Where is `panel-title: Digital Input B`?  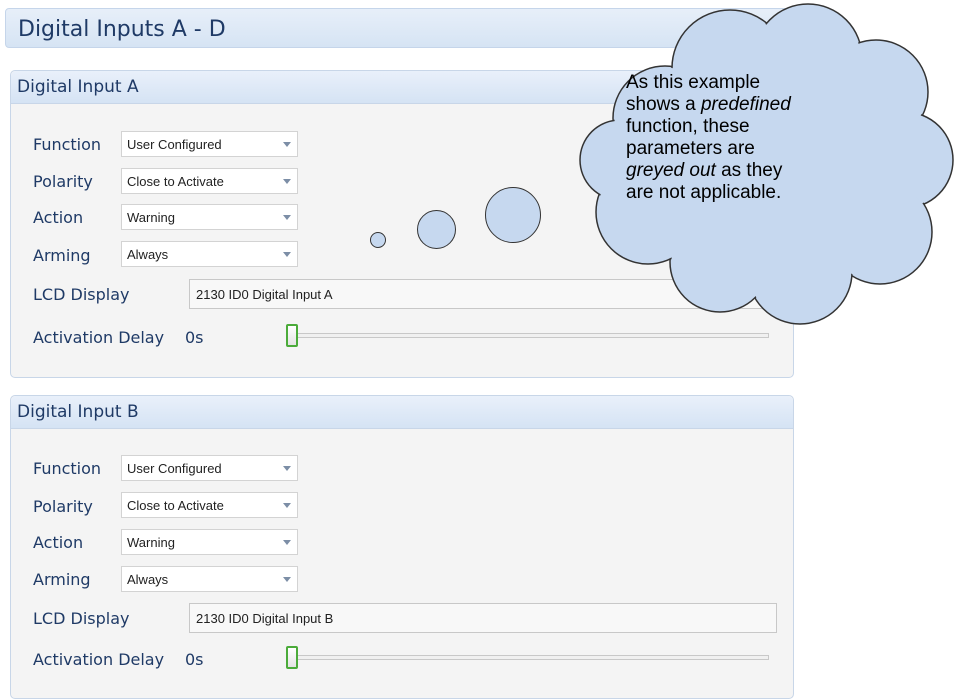 panel-title: Digital Input B is located at coordinates (78, 412).